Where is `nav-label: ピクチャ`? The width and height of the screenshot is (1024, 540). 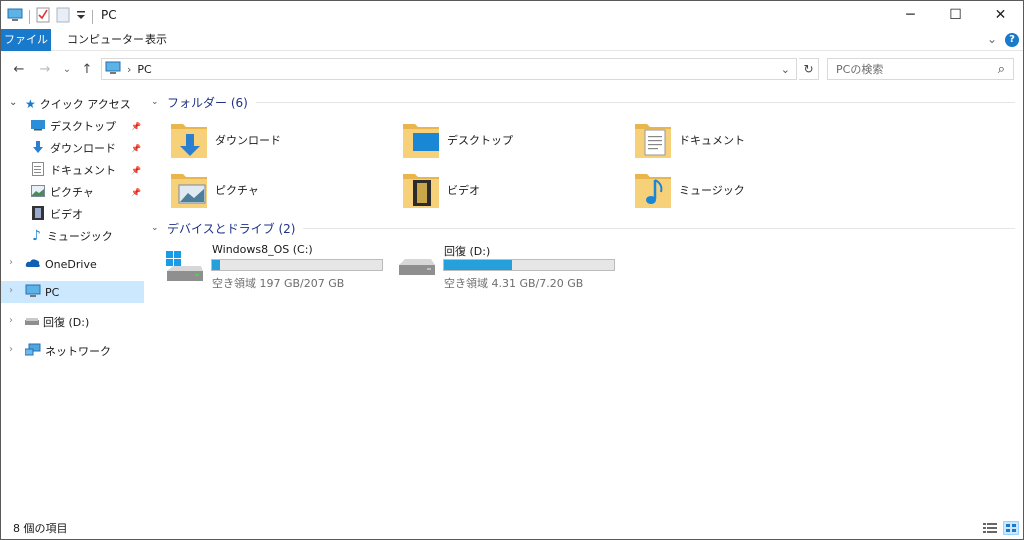 nav-label: ピクチャ is located at coordinates (72, 192).